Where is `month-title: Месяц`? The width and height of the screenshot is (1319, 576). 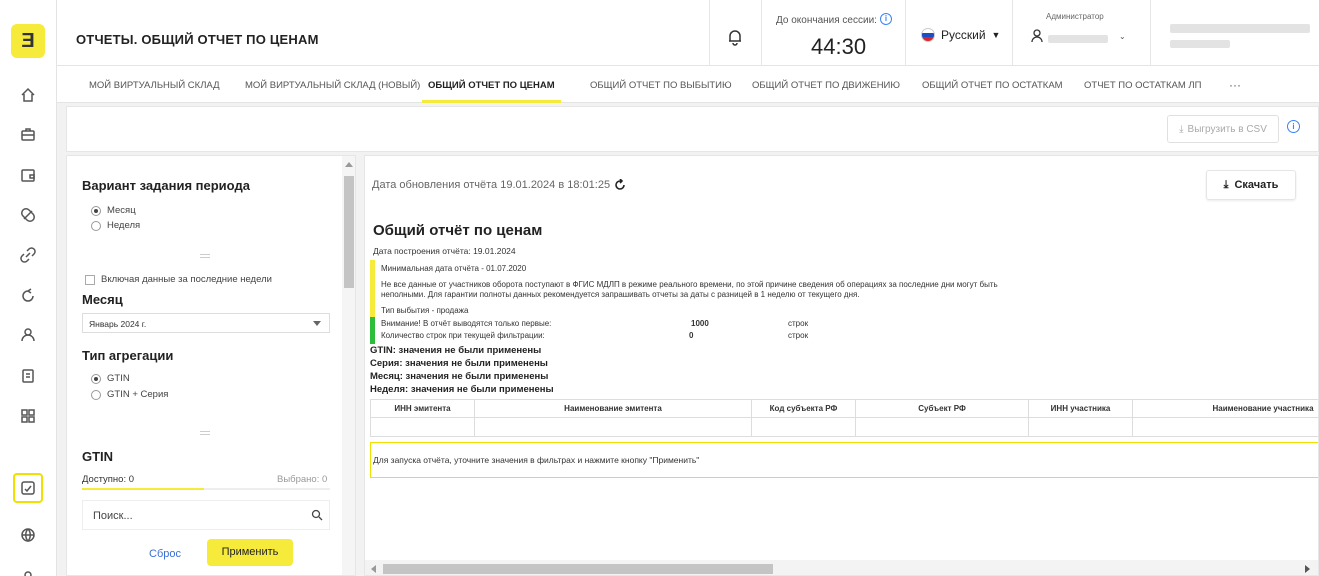 month-title: Месяц is located at coordinates (102, 299).